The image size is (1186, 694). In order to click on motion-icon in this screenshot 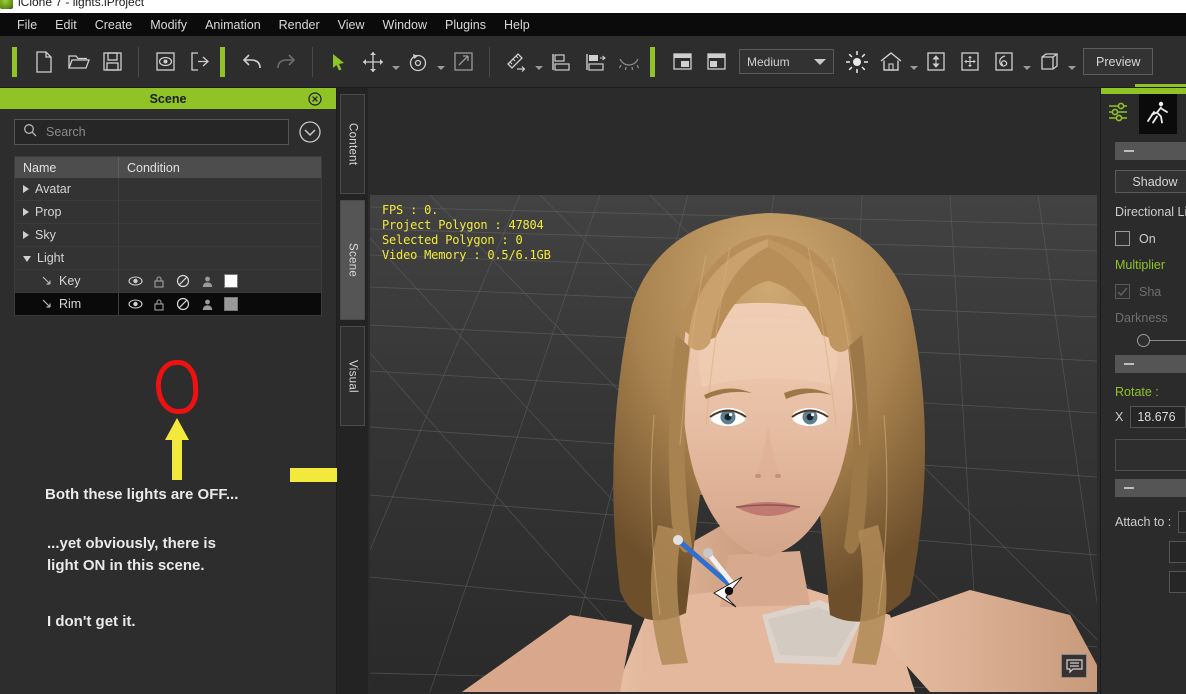, I will do `click(1158, 114)`.